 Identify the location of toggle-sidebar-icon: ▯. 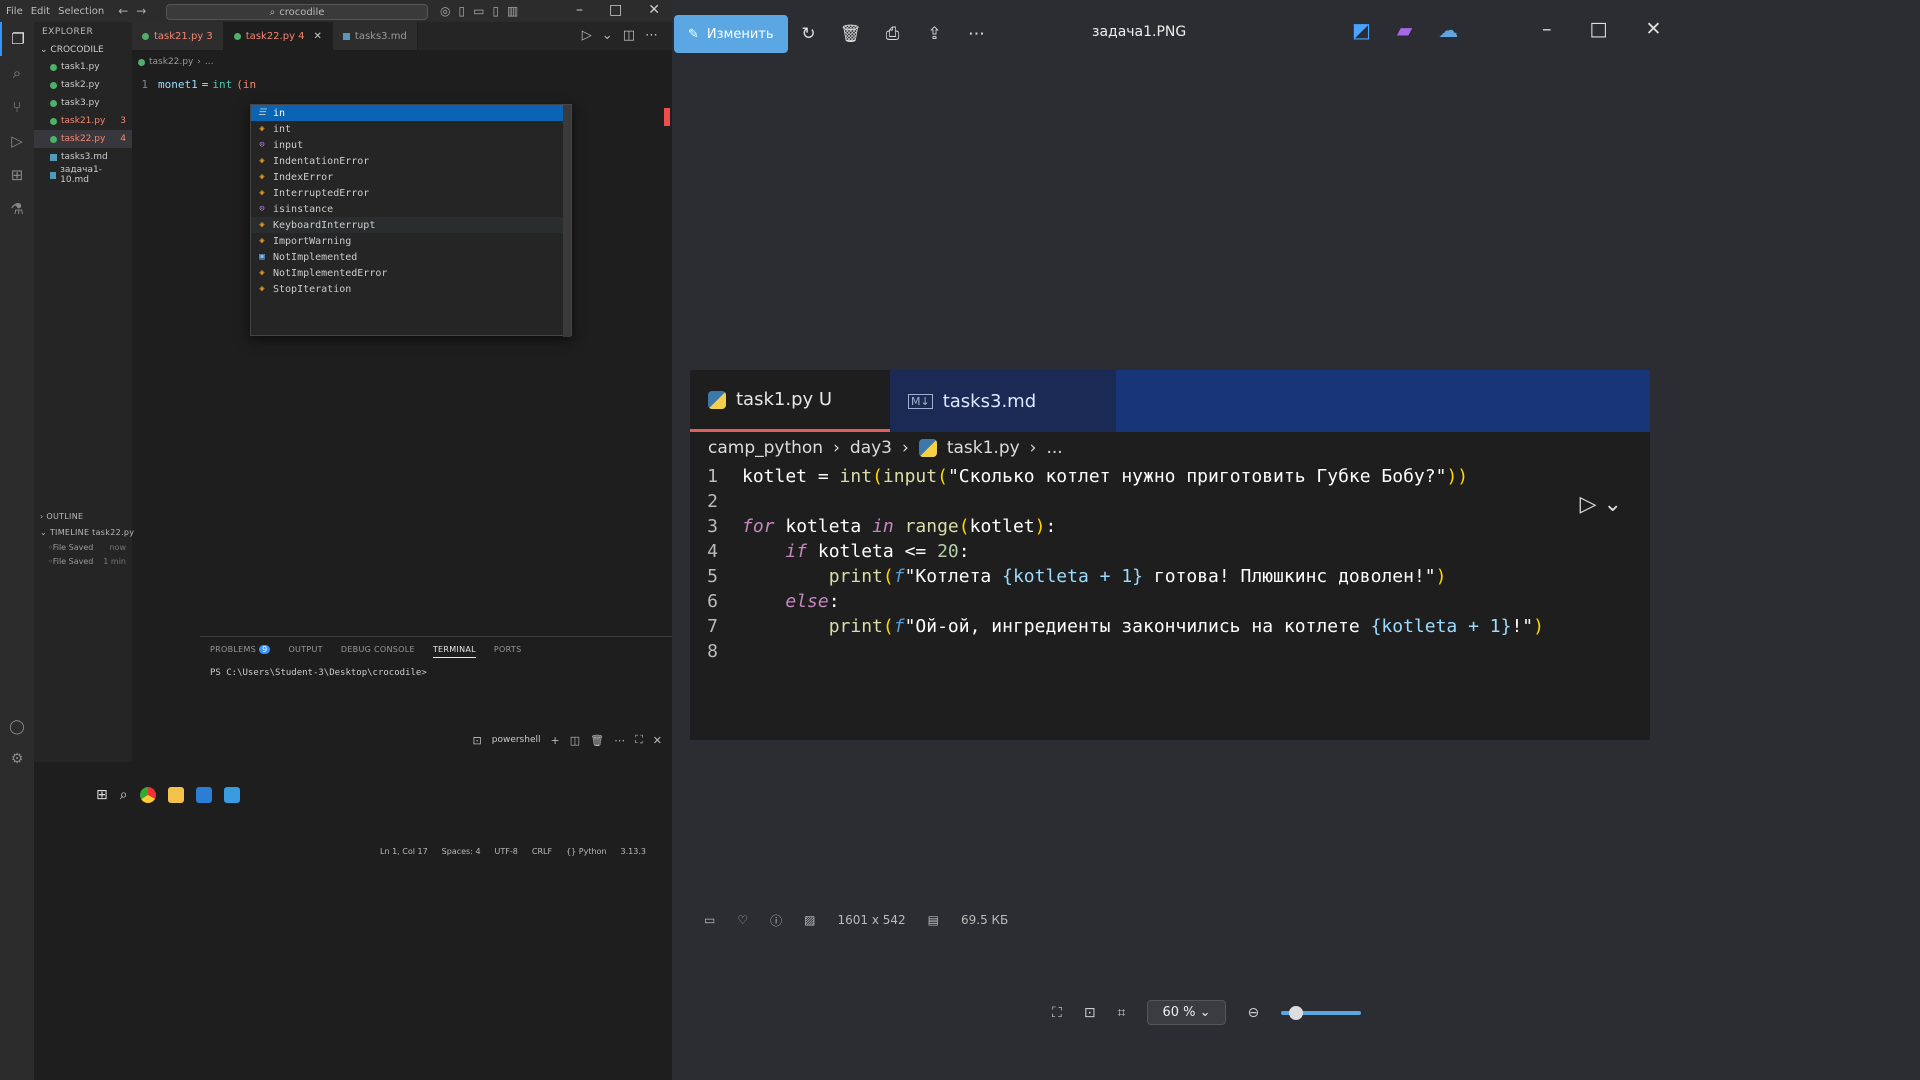
(461, 11).